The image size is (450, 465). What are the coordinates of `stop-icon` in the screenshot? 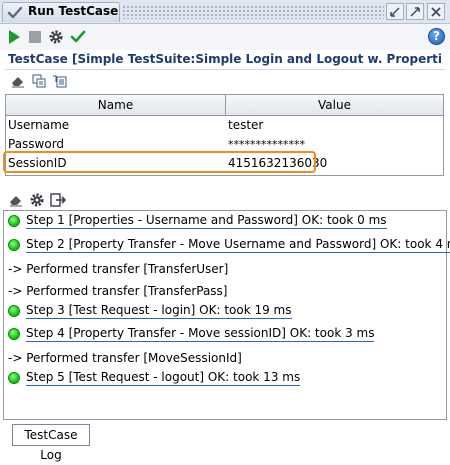 It's located at (35, 37).